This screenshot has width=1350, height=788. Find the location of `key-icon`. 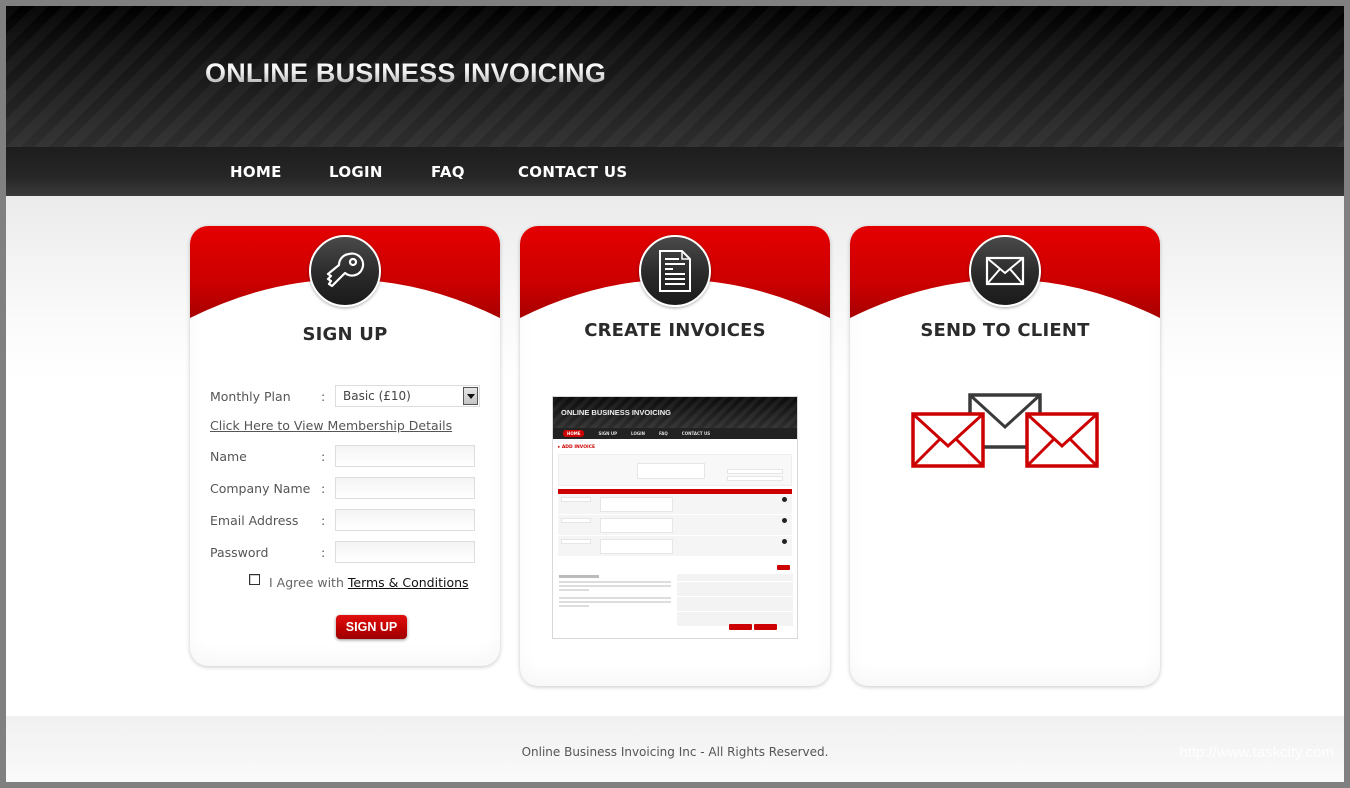

key-icon is located at coordinates (345, 270).